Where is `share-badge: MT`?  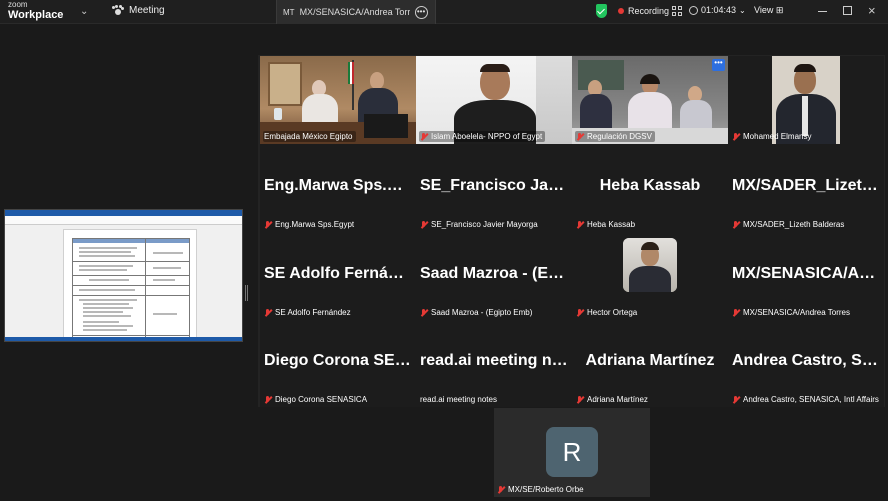 share-badge: MT is located at coordinates (289, 12).